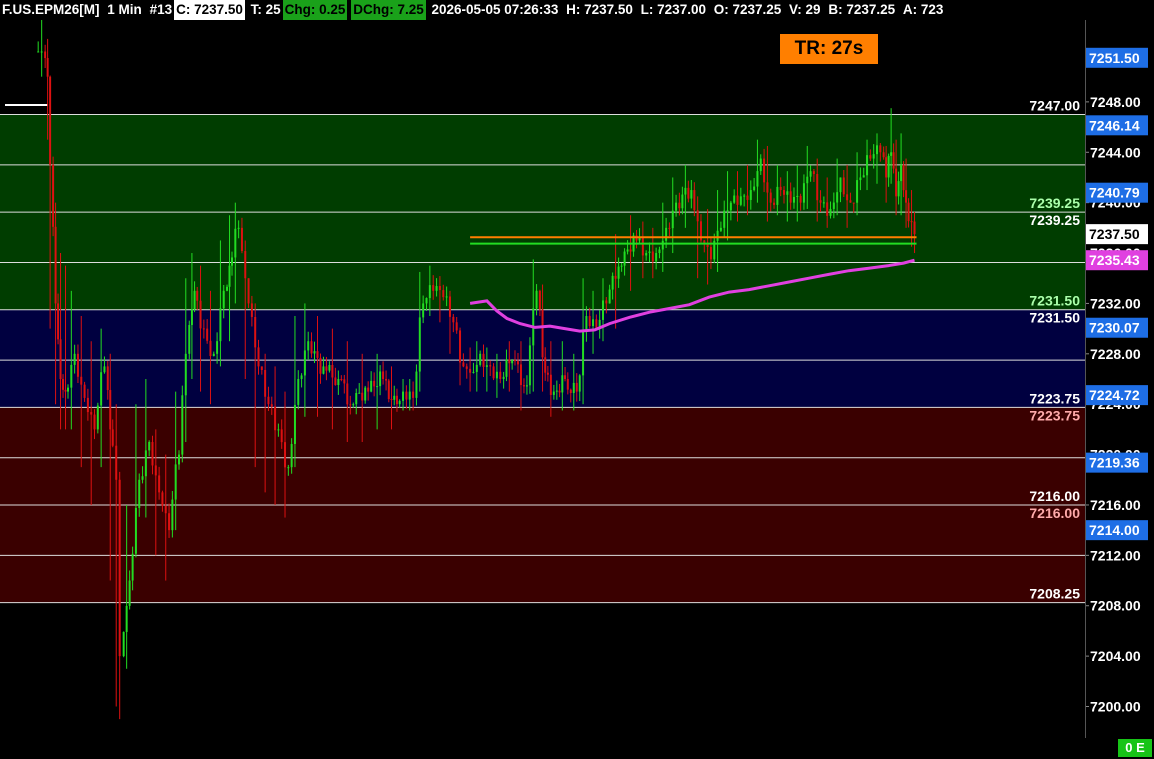 The width and height of the screenshot is (1154, 759). What do you see at coordinates (1114, 260) in the screenshot?
I see `price-tag: 7235.43` at bounding box center [1114, 260].